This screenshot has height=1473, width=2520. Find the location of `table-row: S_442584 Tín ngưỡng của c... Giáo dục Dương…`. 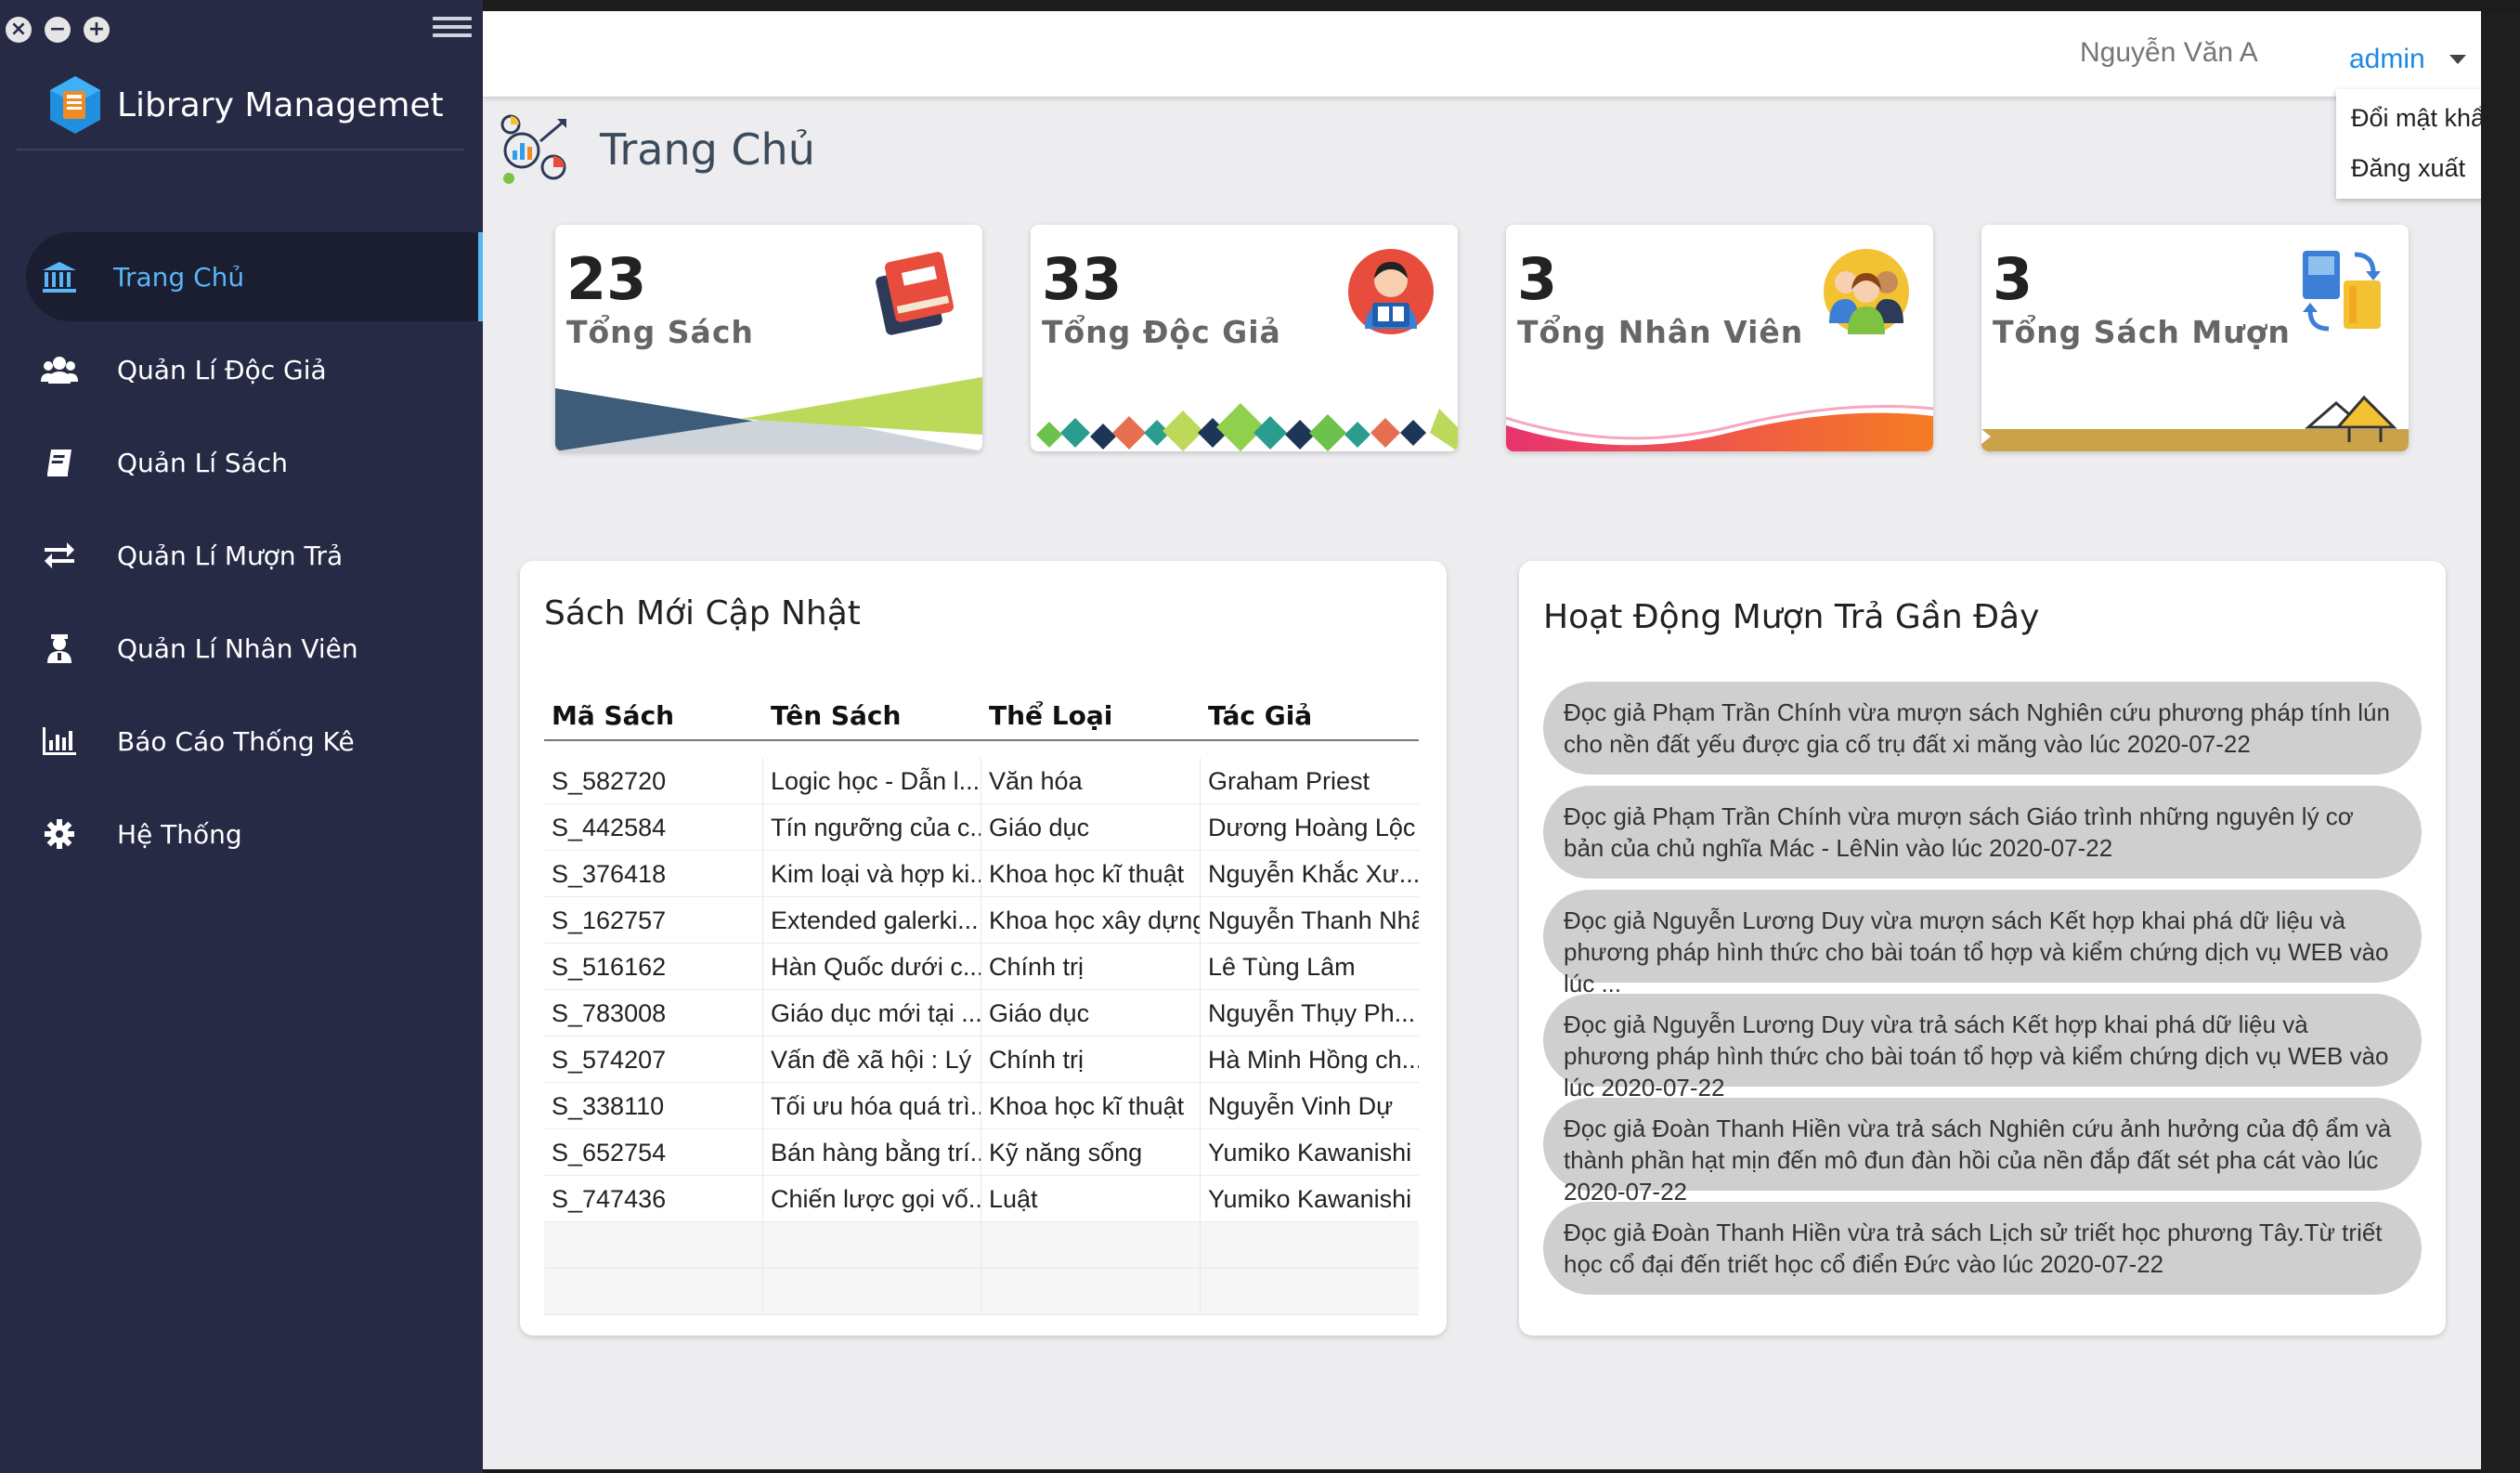

table-row: S_442584 Tín ngưỡng của c... Giáo dục Dương… is located at coordinates (981, 828).